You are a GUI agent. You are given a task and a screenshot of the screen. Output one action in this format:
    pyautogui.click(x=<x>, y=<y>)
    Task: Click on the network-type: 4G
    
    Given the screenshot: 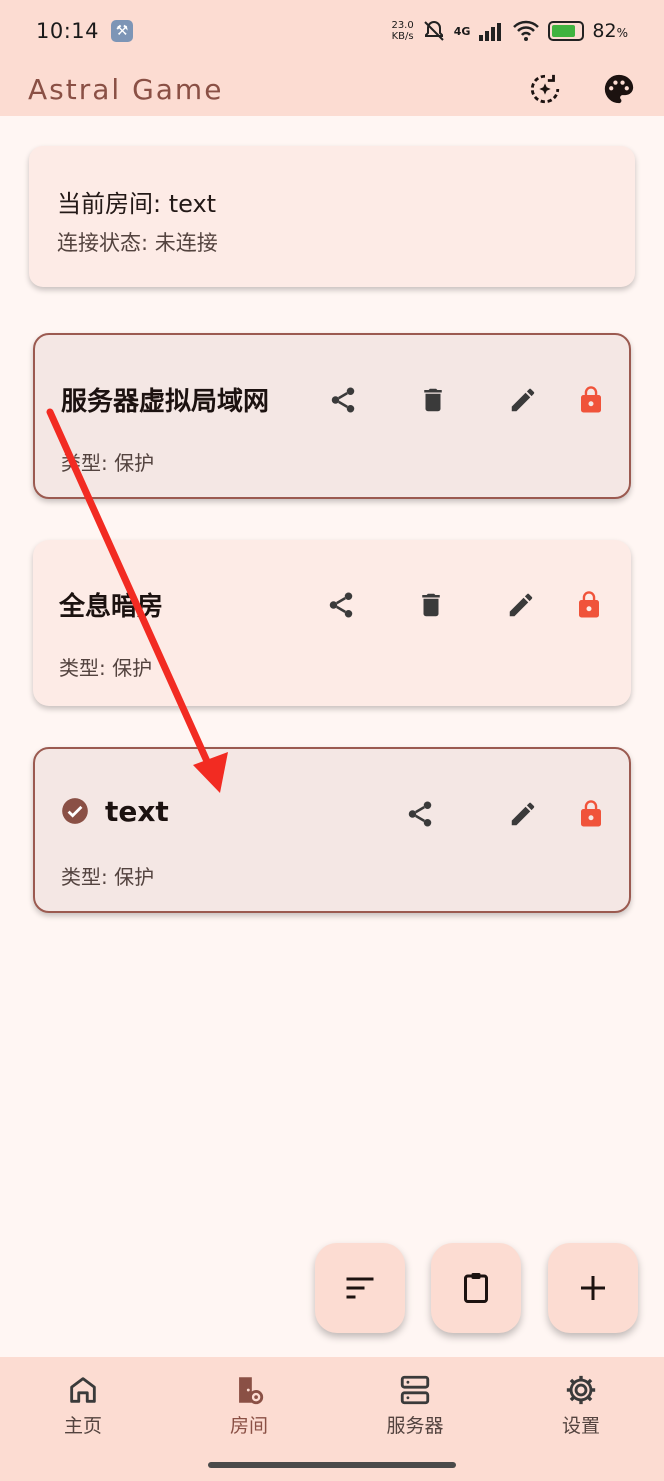 What is the action you would take?
    pyautogui.click(x=462, y=31)
    